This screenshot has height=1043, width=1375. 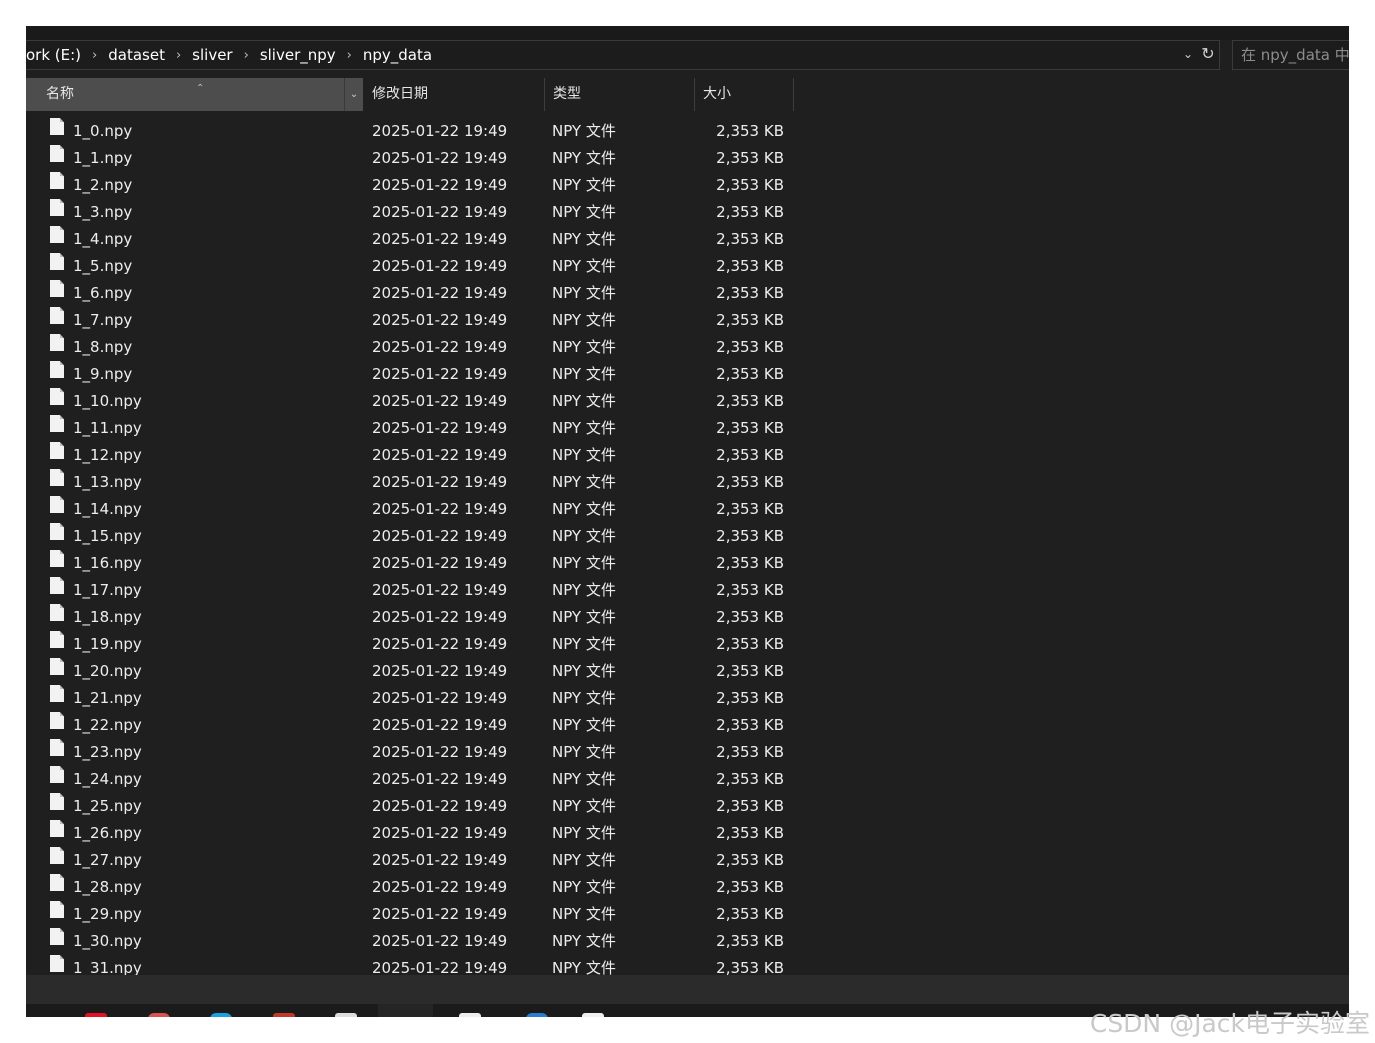 I want to click on breadcrumb-sliver-npy: sliver_npy, so click(x=298, y=55).